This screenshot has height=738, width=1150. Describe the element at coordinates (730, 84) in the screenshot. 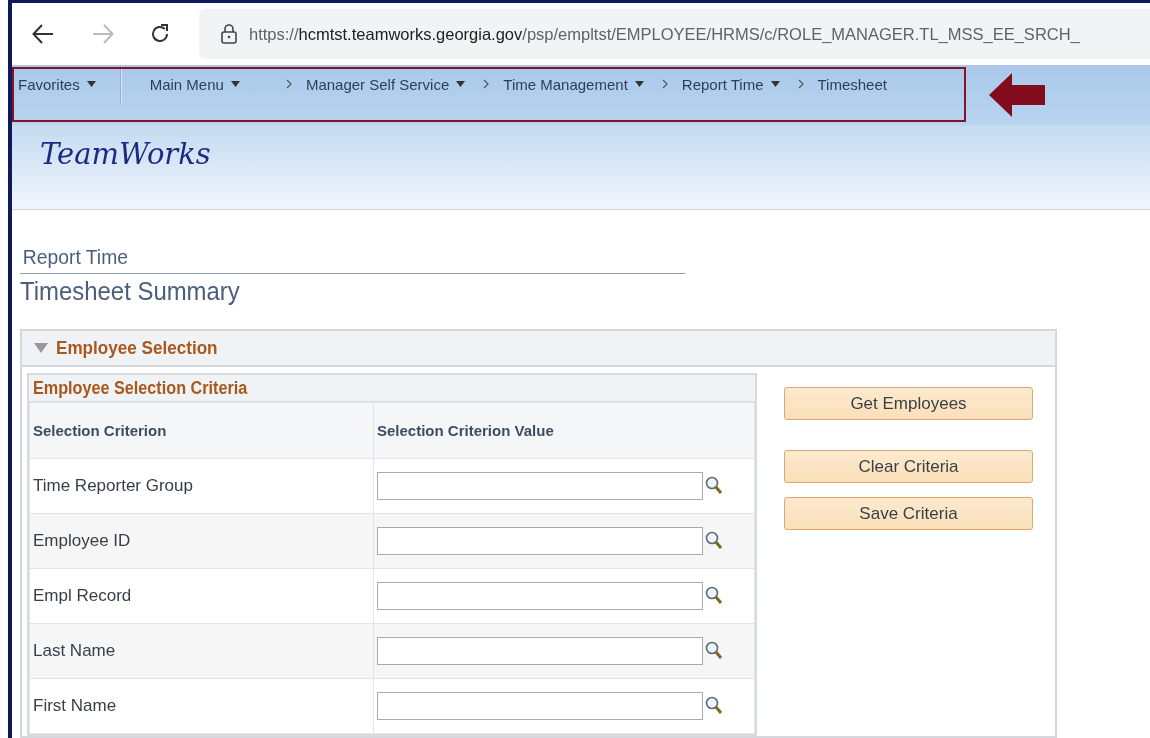

I see `breadcrumb-link: Report Time` at that location.